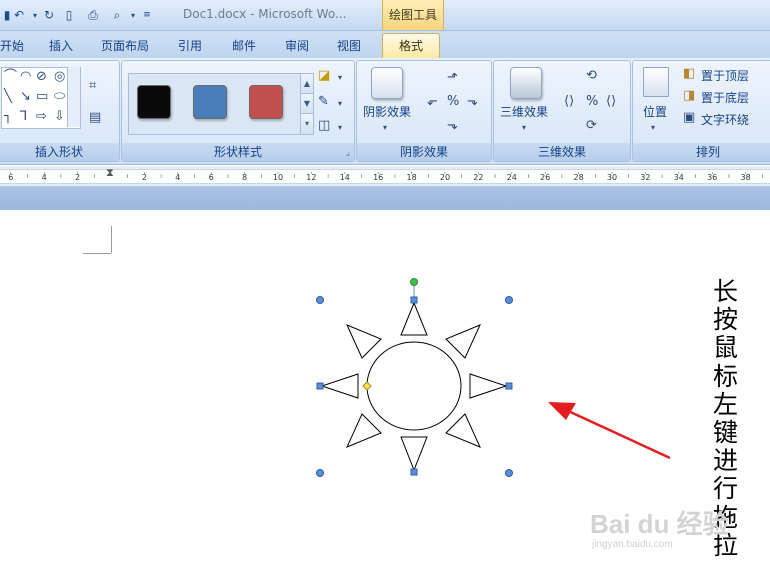 This screenshot has width=770, height=570. What do you see at coordinates (59, 117) in the screenshot?
I see `down-arrow-shape-icon: ⇩` at bounding box center [59, 117].